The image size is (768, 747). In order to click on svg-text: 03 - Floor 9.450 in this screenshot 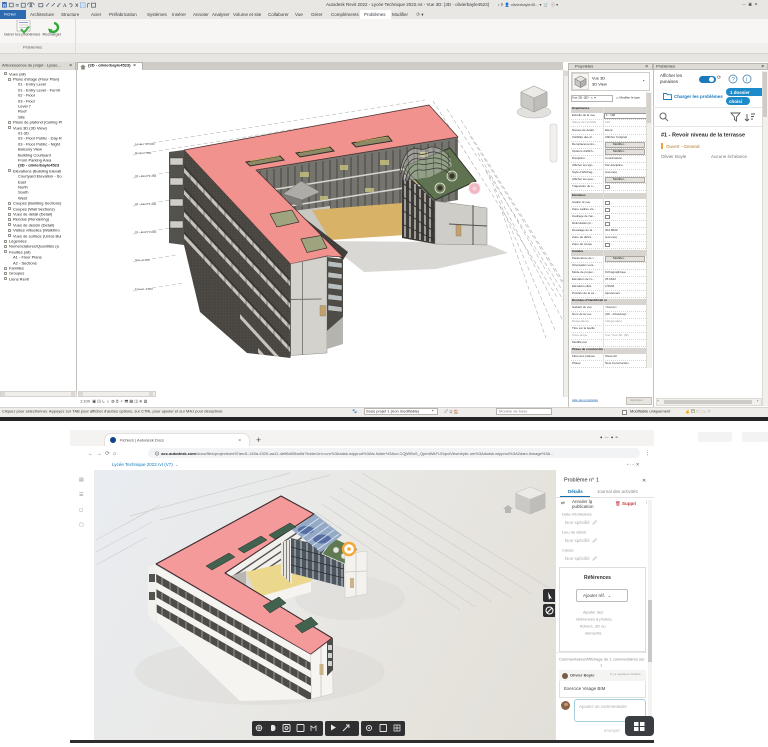, I will do `click(146, 176)`.